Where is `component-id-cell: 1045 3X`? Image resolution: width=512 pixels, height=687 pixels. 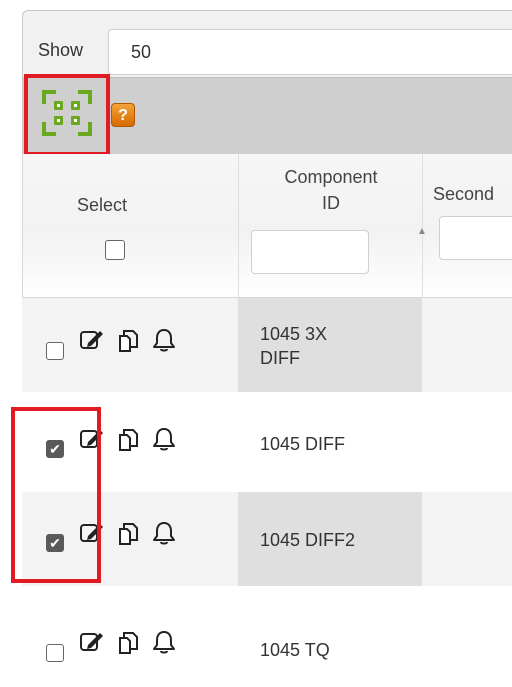 component-id-cell: 1045 3X is located at coordinates (294, 334).